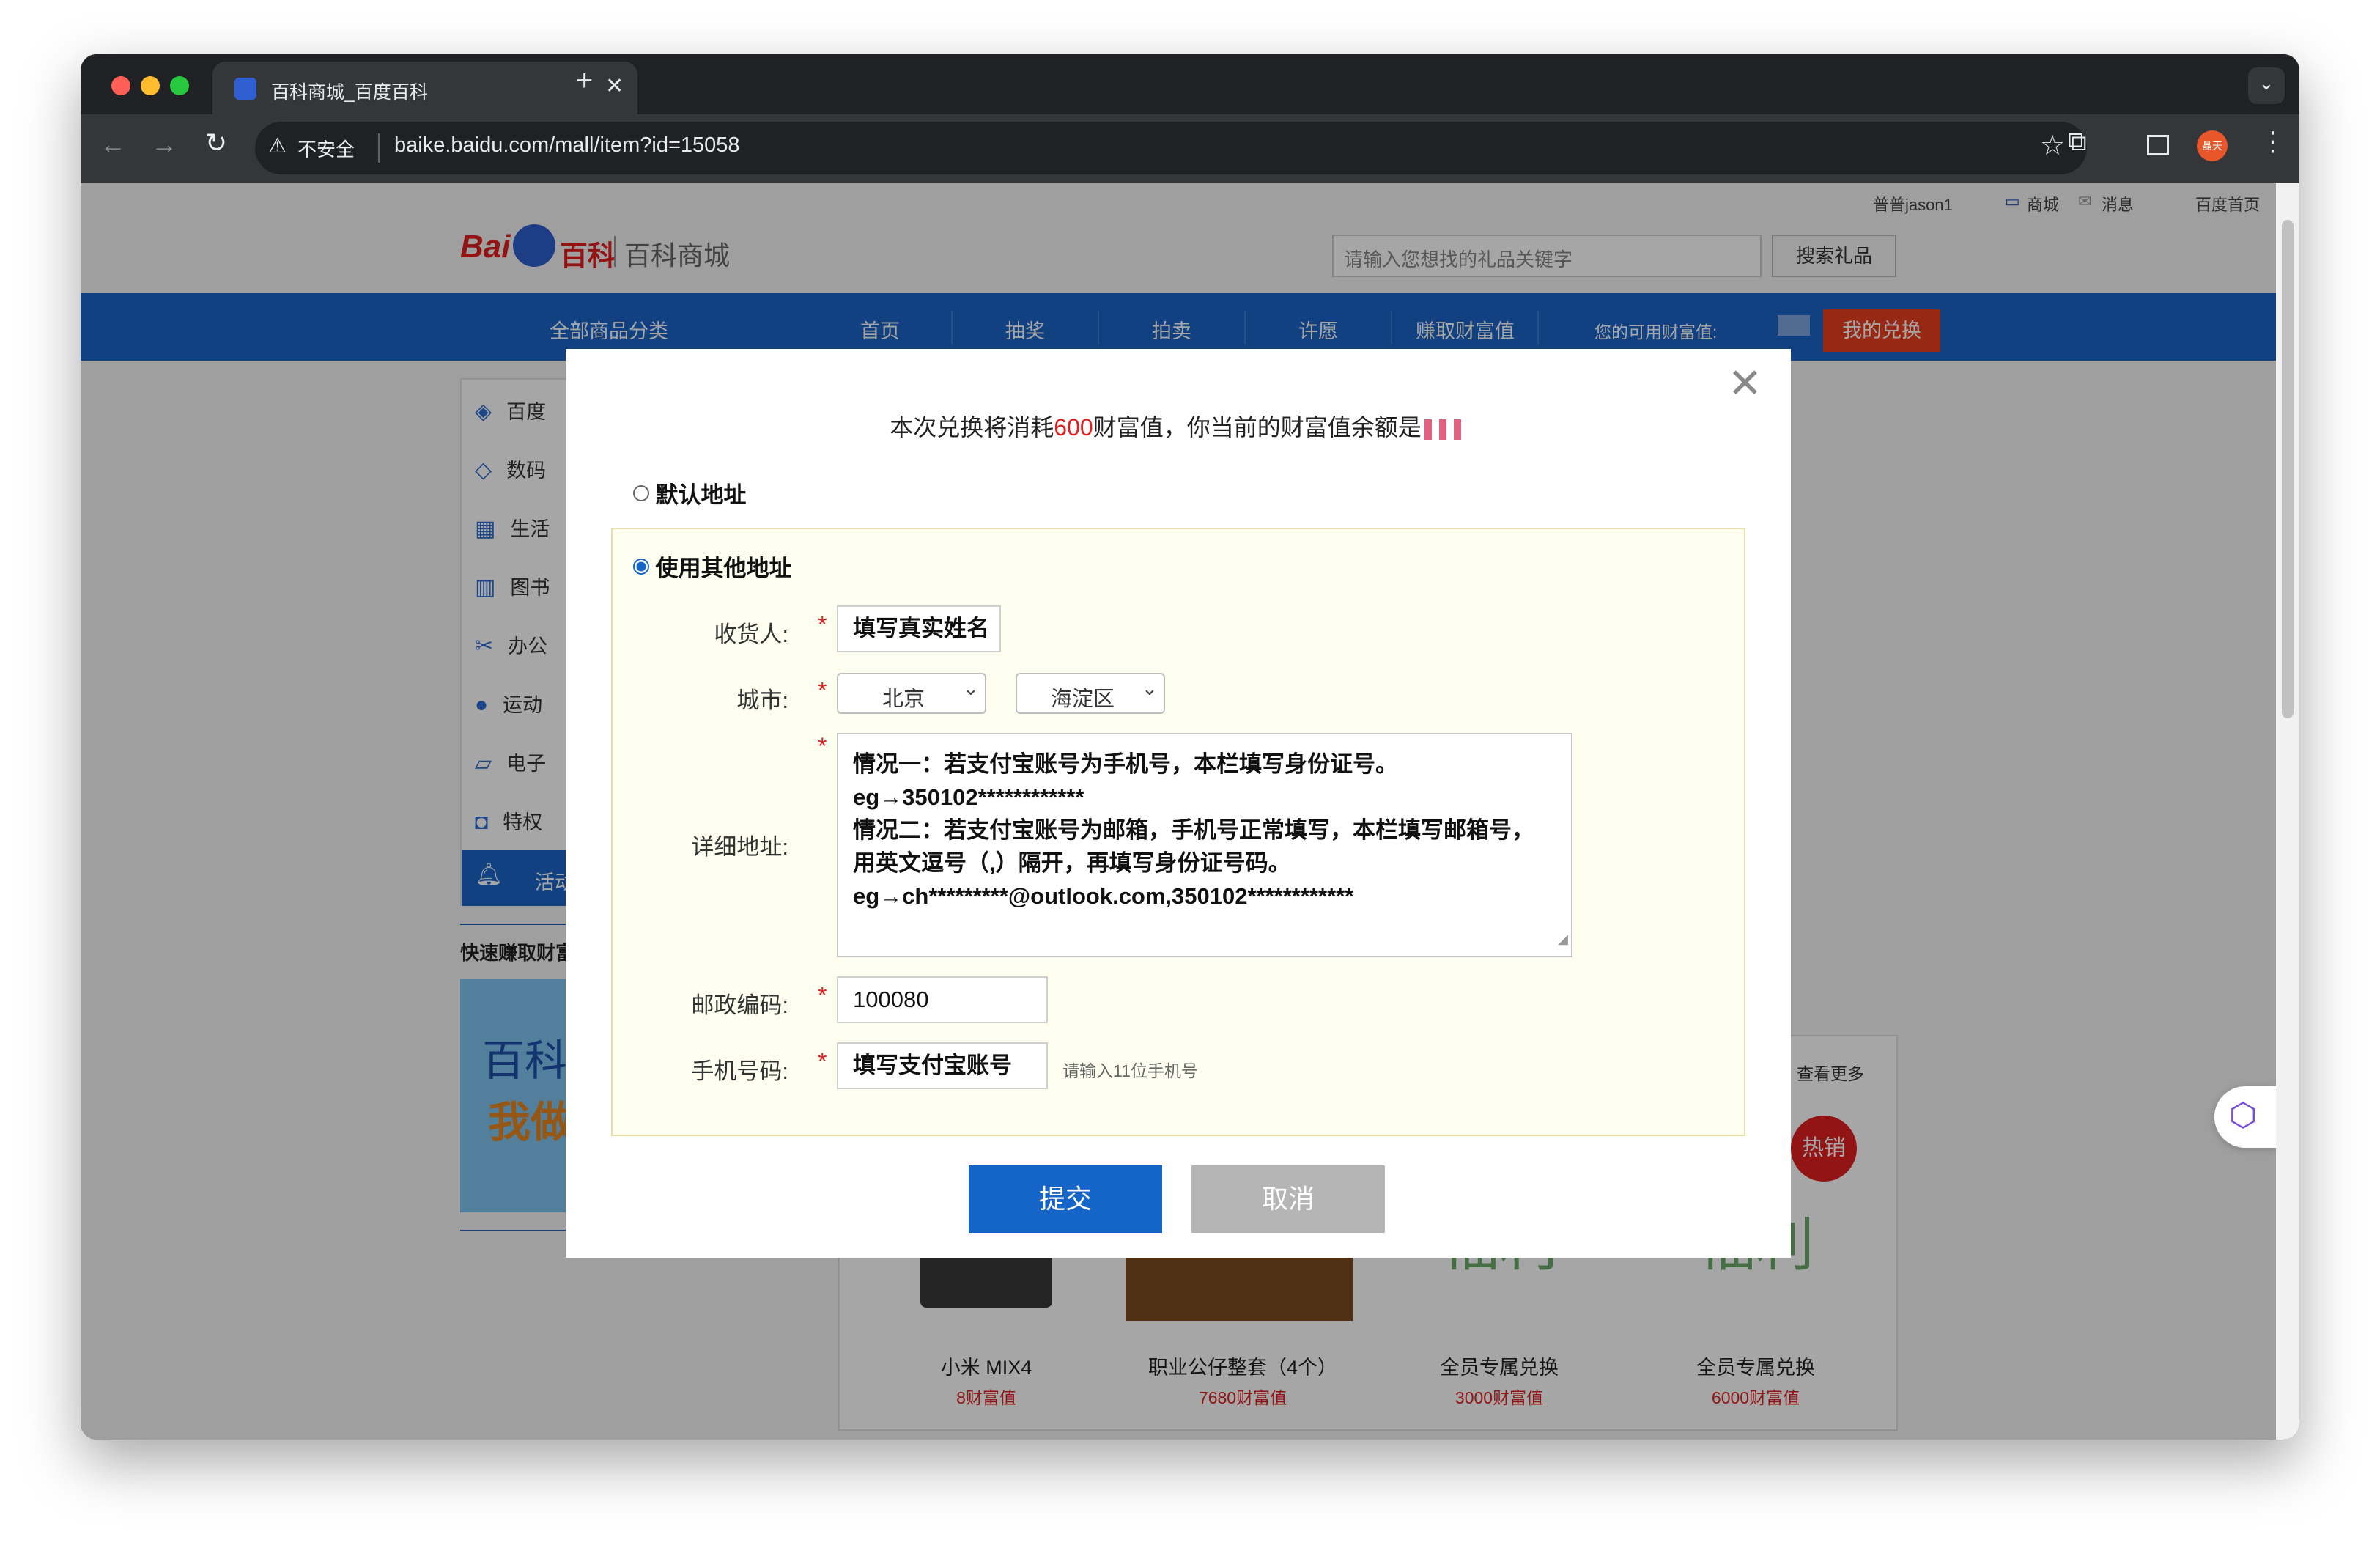  What do you see at coordinates (120, 85) in the screenshot?
I see `close-window-button` at bounding box center [120, 85].